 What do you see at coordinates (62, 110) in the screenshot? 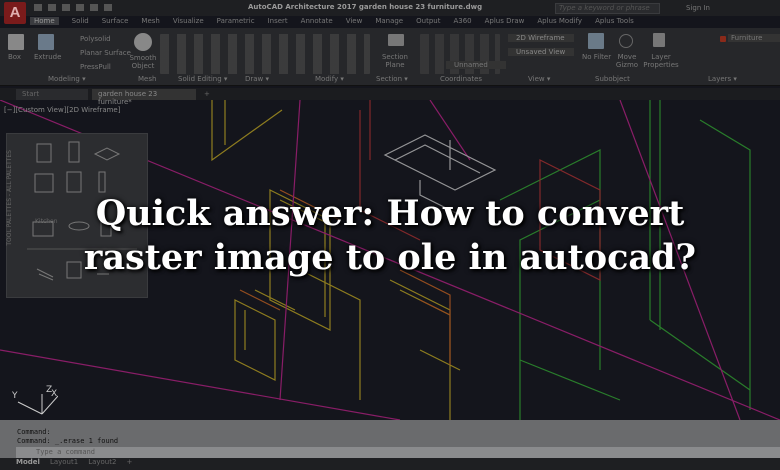
I see `viewport-controls: [−][Custom View][2D Wireframe]` at bounding box center [62, 110].